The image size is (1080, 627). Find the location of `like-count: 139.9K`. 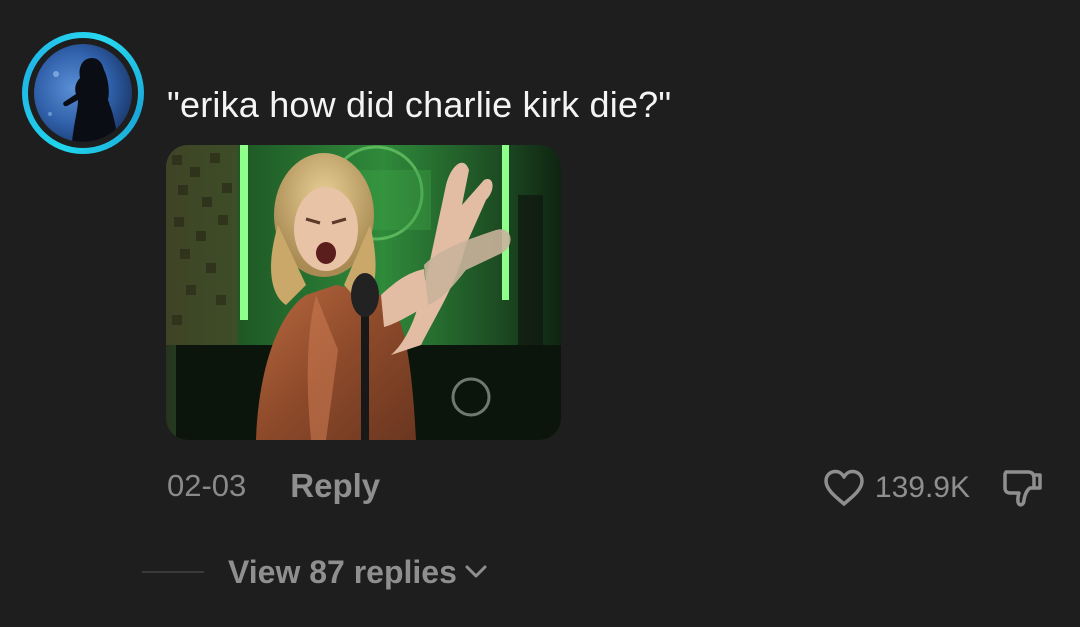

like-count: 139.9K is located at coordinates (922, 487).